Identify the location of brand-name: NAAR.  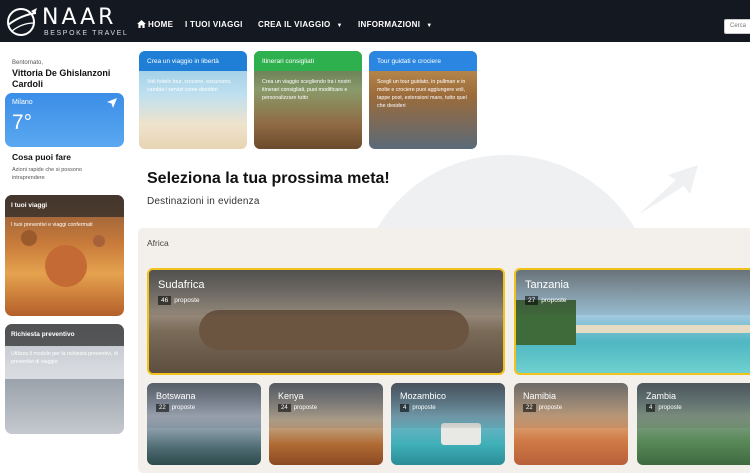
(79, 17).